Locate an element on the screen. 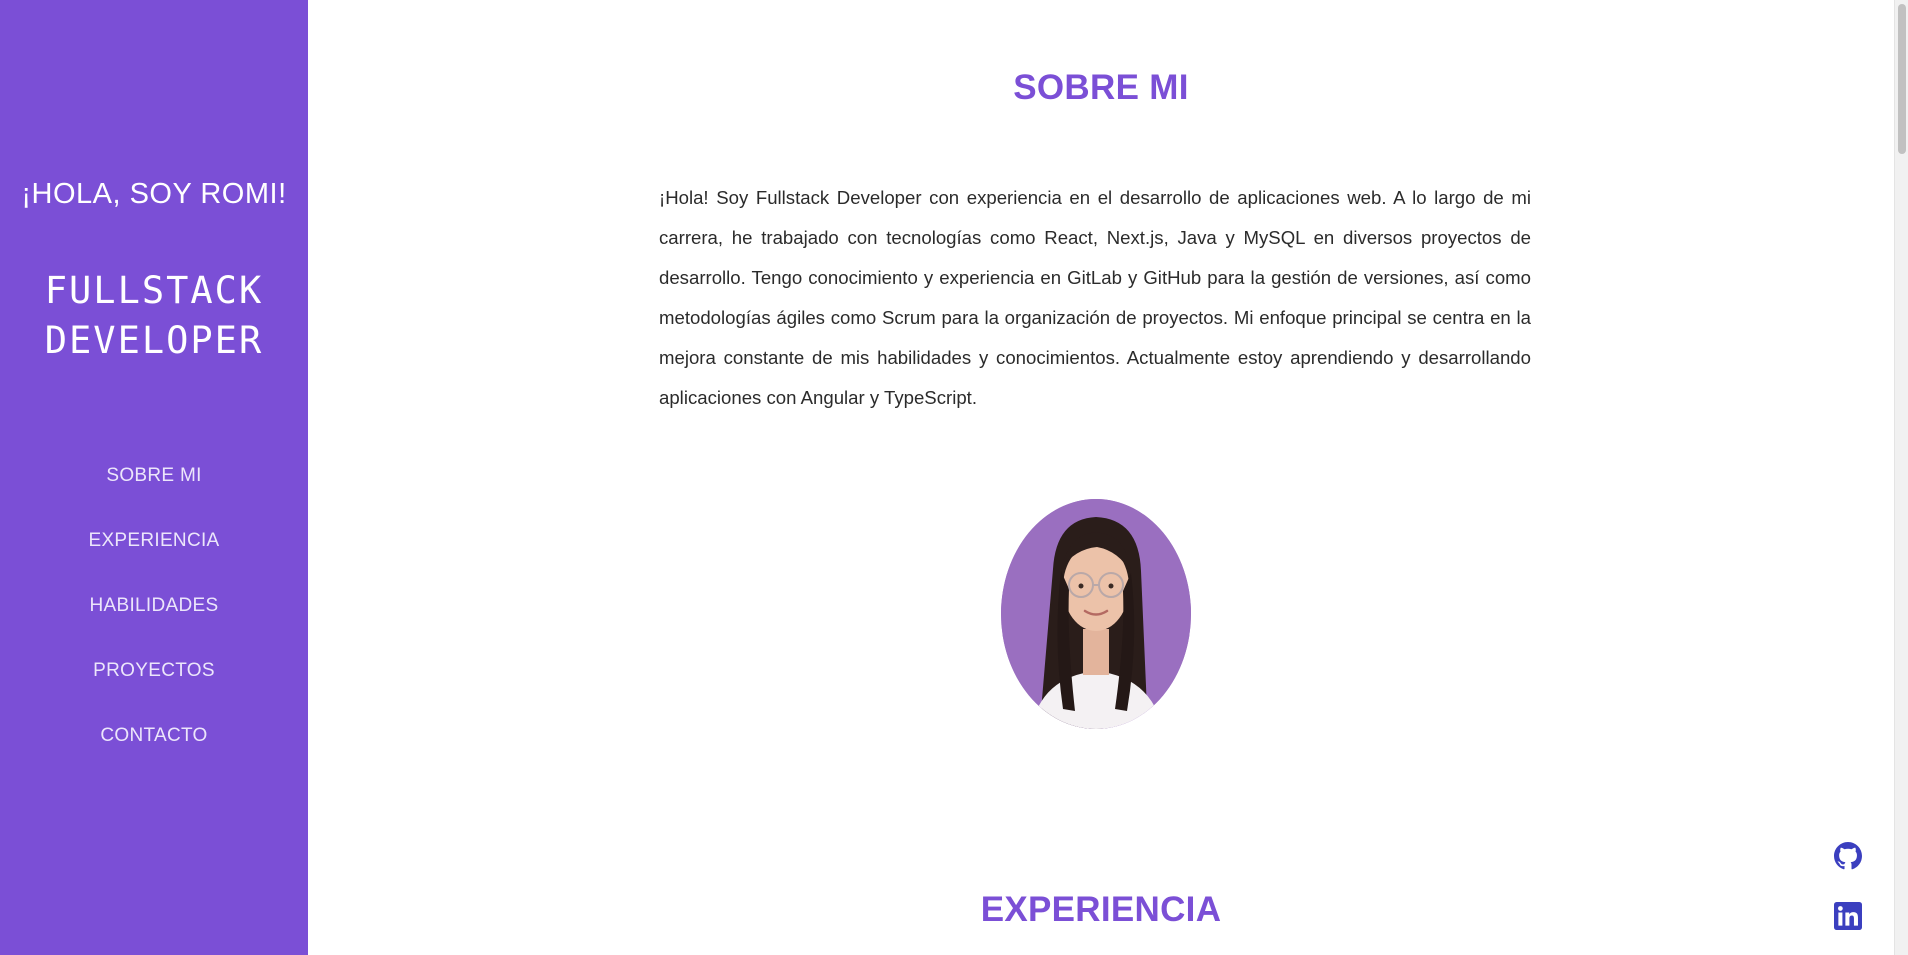  nav-item-sobre-mi: SOBRE MI is located at coordinates (154, 487).